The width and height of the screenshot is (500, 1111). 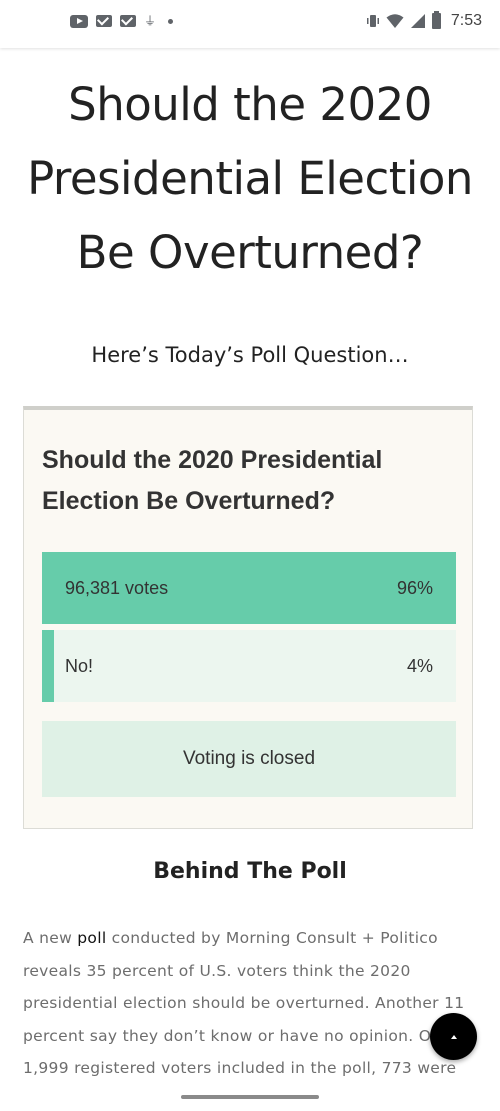 I want to click on cellular-icon, so click(x=417, y=21).